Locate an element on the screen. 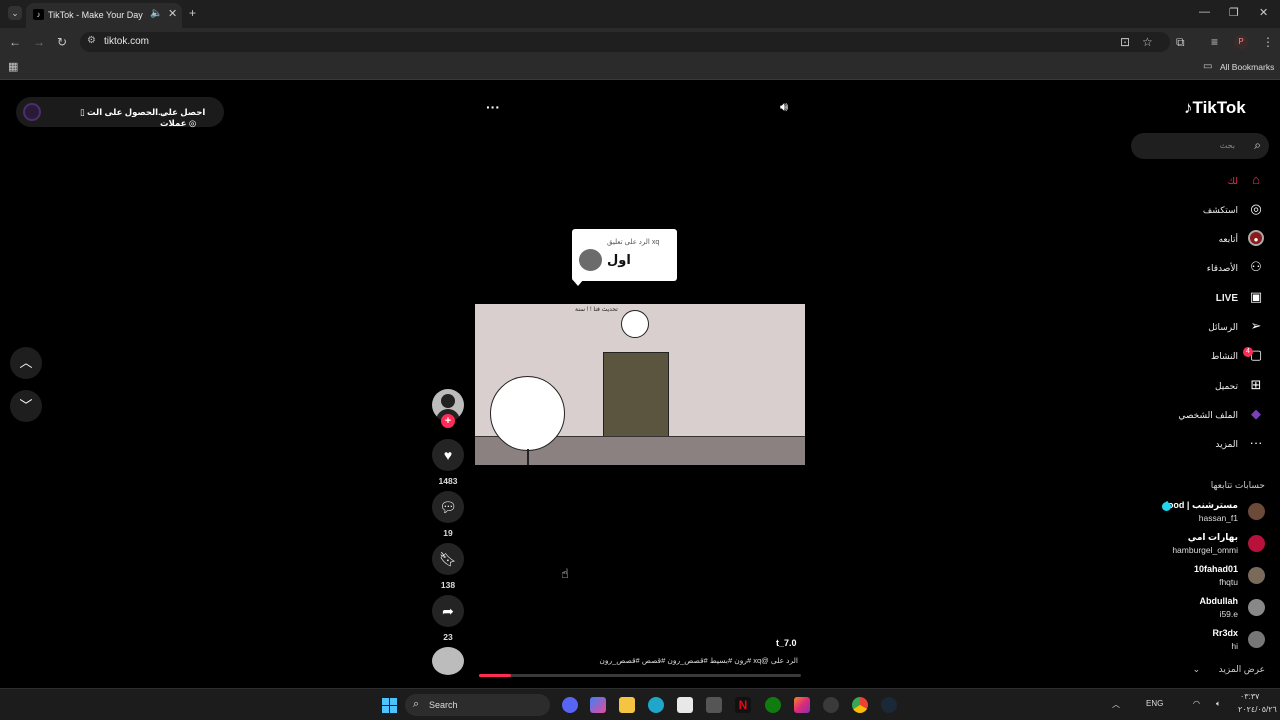 Image resolution: width=1280 pixels, height=720 pixels. windows-start-icon is located at coordinates (389, 705).